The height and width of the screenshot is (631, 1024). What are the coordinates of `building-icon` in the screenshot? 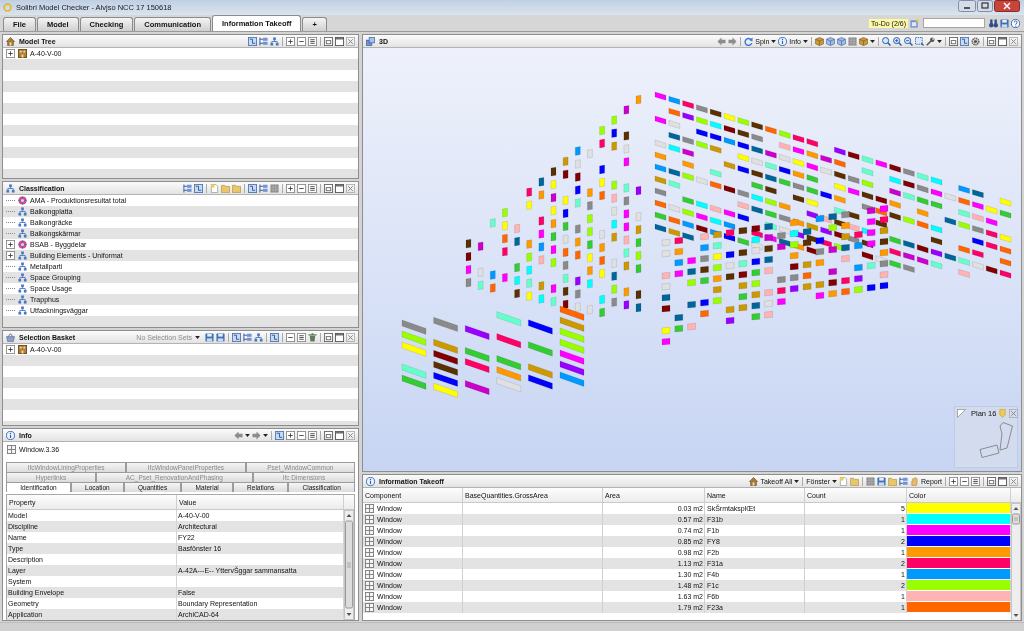 It's located at (22, 349).